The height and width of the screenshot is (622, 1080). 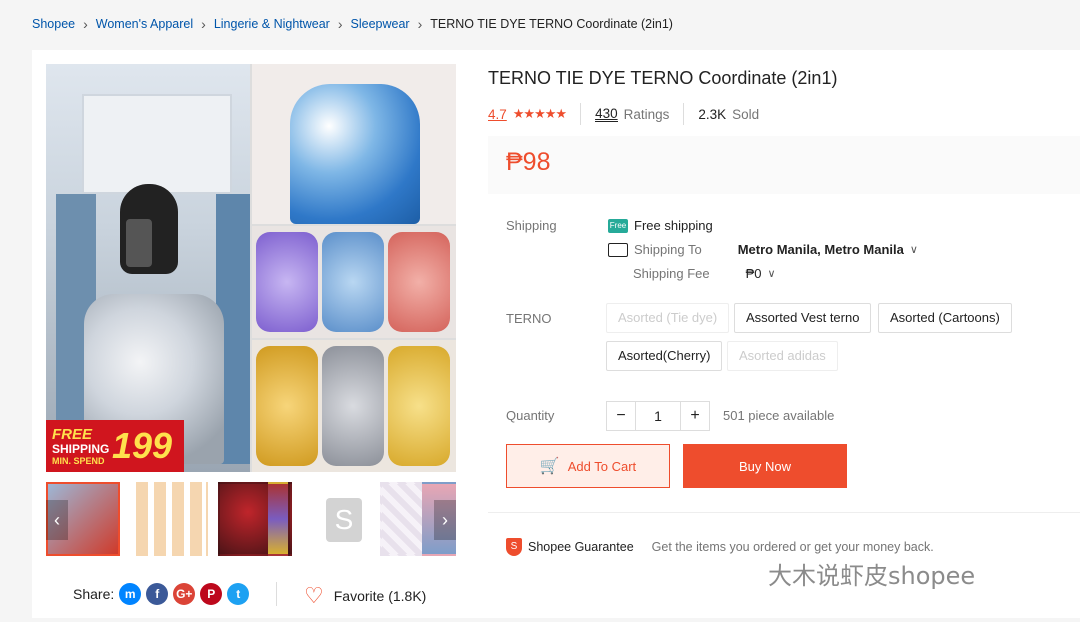 What do you see at coordinates (668, 249) in the screenshot?
I see `shipping-to-label: Shipping To` at bounding box center [668, 249].